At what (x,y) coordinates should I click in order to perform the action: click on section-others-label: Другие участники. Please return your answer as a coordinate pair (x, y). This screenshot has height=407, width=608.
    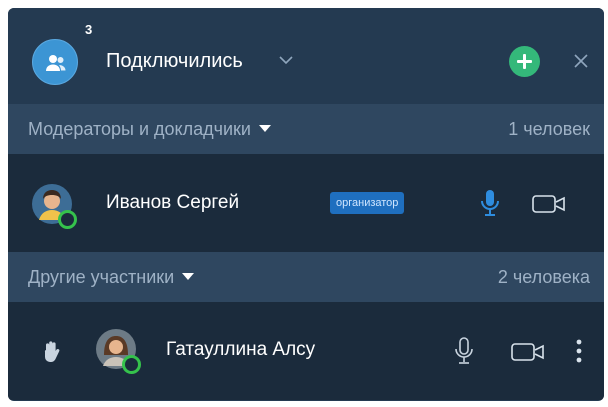
    Looking at the image, I should click on (111, 277).